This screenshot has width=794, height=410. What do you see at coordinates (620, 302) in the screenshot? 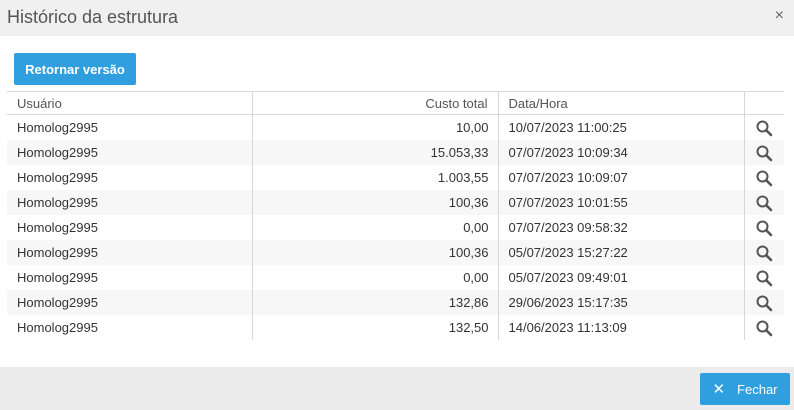
I see `cell-datetime: 29/06/2023 15:17:35` at bounding box center [620, 302].